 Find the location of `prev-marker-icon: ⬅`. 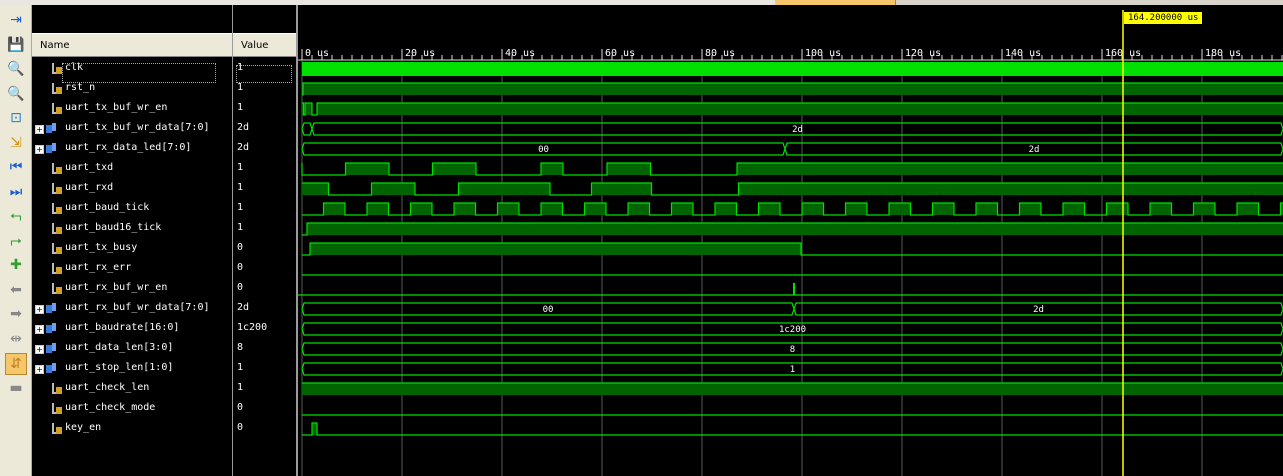

prev-marker-icon: ⬅ is located at coordinates (16, 290).